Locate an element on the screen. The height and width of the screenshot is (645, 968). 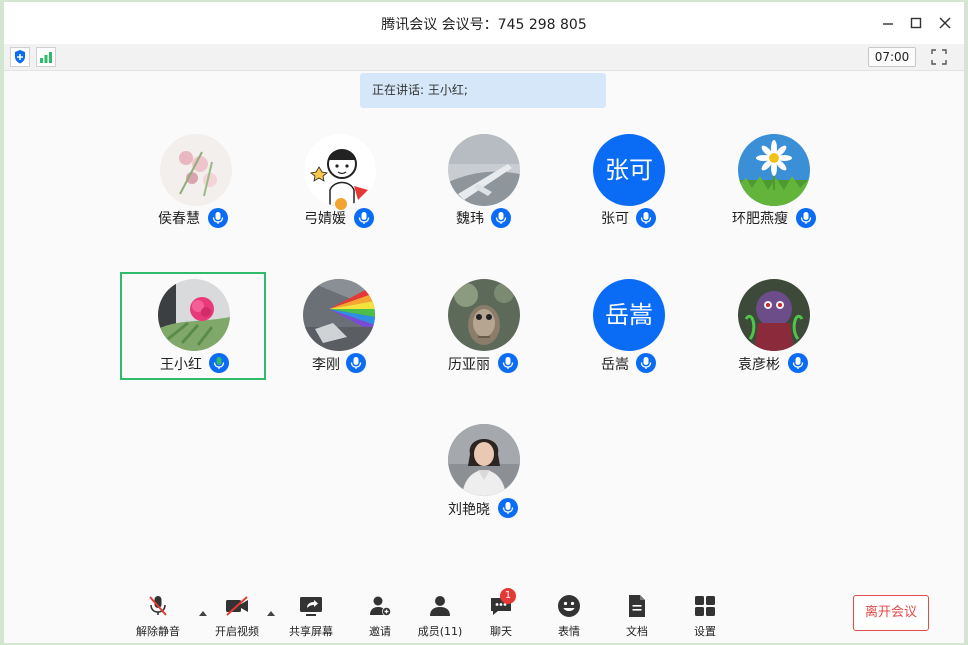
bottom-toolbar: 解除静音 开启视频 共享屏幕 邀请 成员(11) 聊天 表情 文档 设置 is located at coordinates (484, 615).